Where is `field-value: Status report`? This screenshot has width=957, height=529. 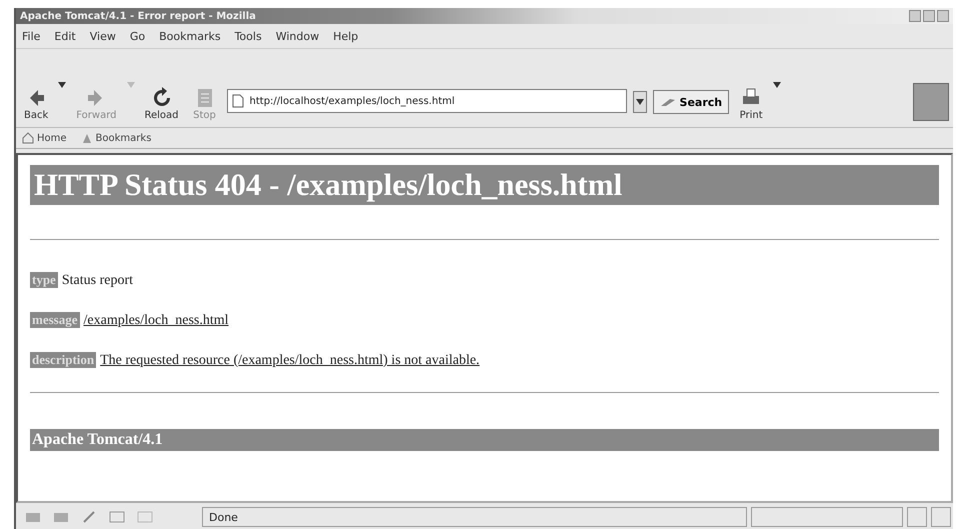 field-value: Status report is located at coordinates (97, 281).